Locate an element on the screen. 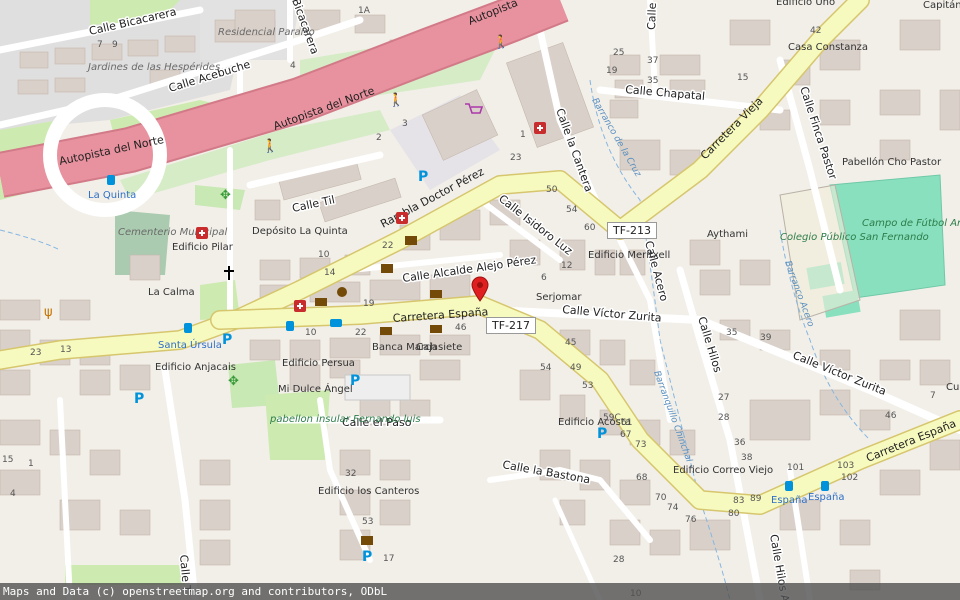 This screenshot has width=960, height=600. theatre-icon is located at coordinates (342, 292).